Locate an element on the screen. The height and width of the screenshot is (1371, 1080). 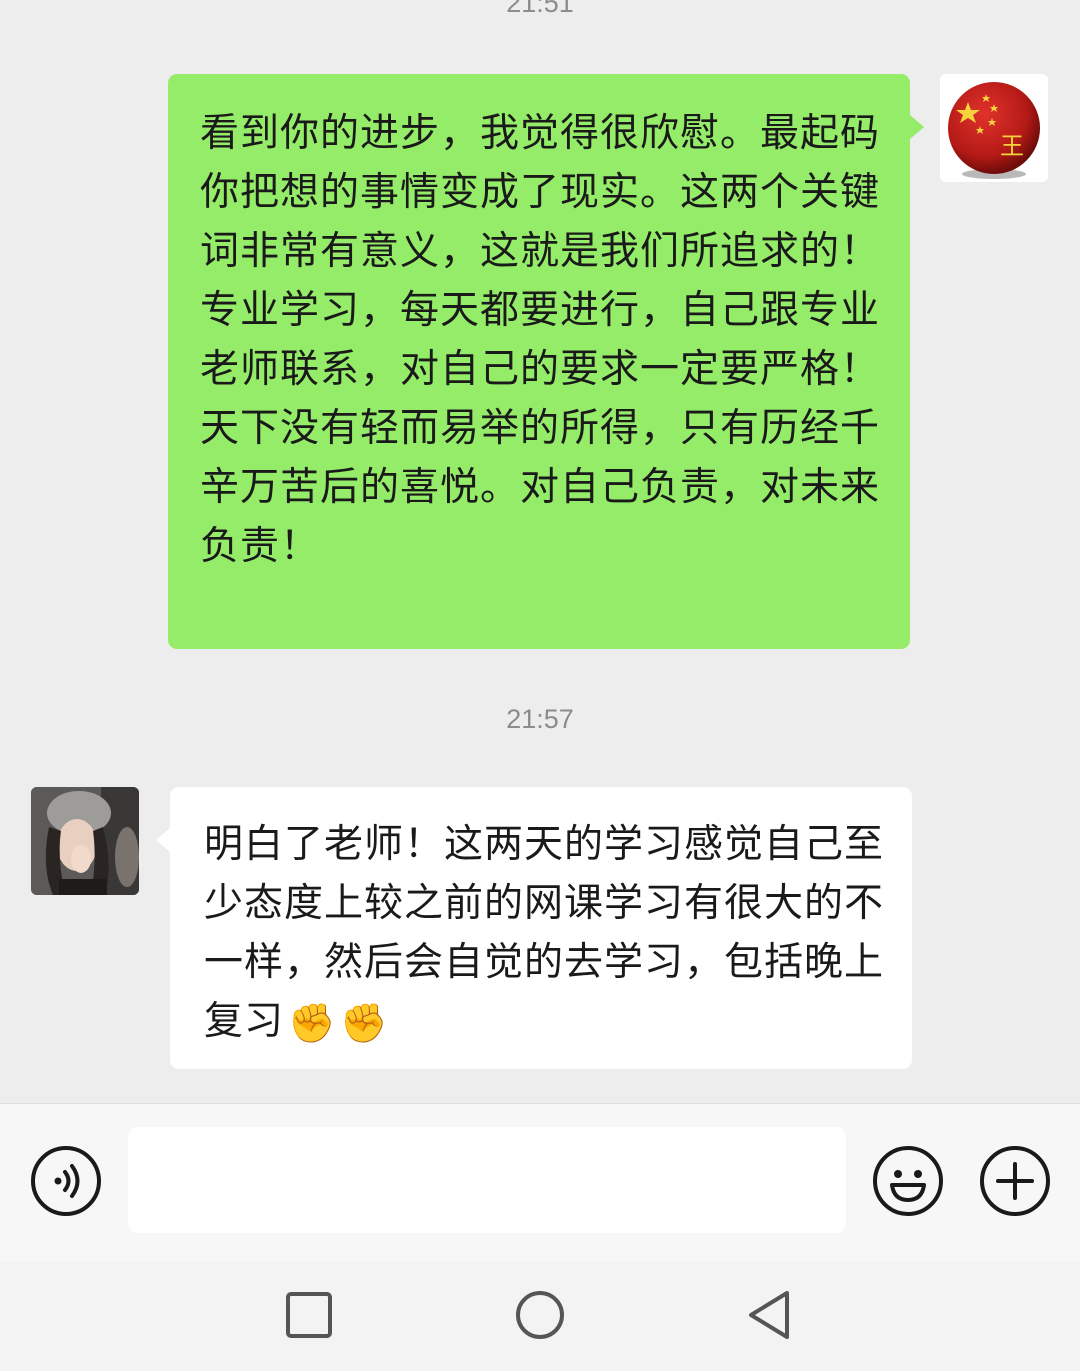
circle-home-icon is located at coordinates (540, 1315).